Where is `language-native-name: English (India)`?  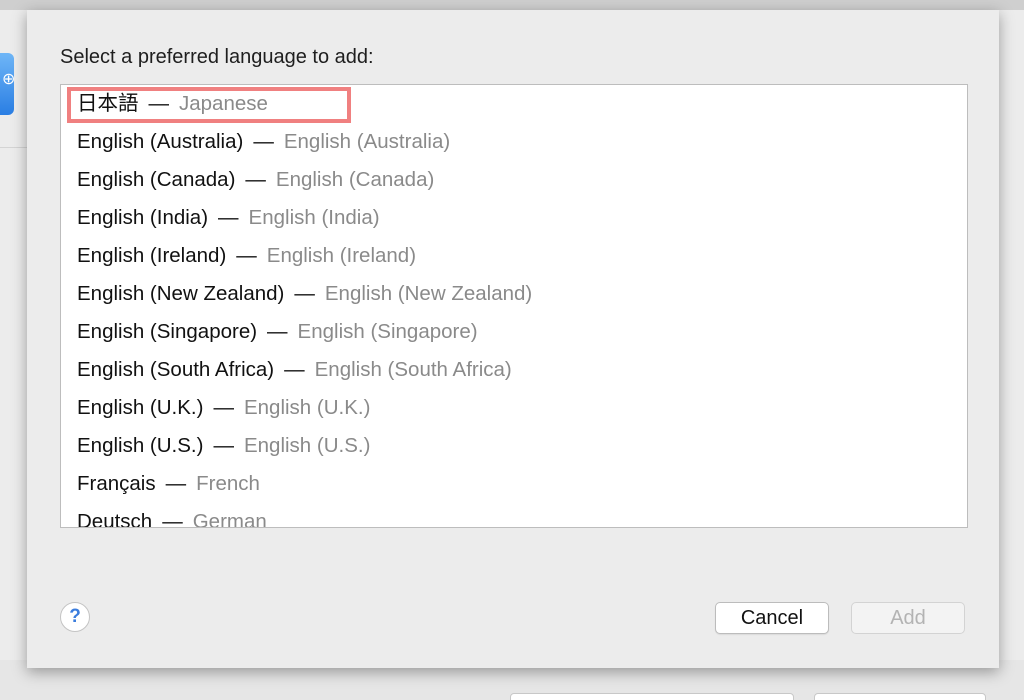
language-native-name: English (India) is located at coordinates (143, 217).